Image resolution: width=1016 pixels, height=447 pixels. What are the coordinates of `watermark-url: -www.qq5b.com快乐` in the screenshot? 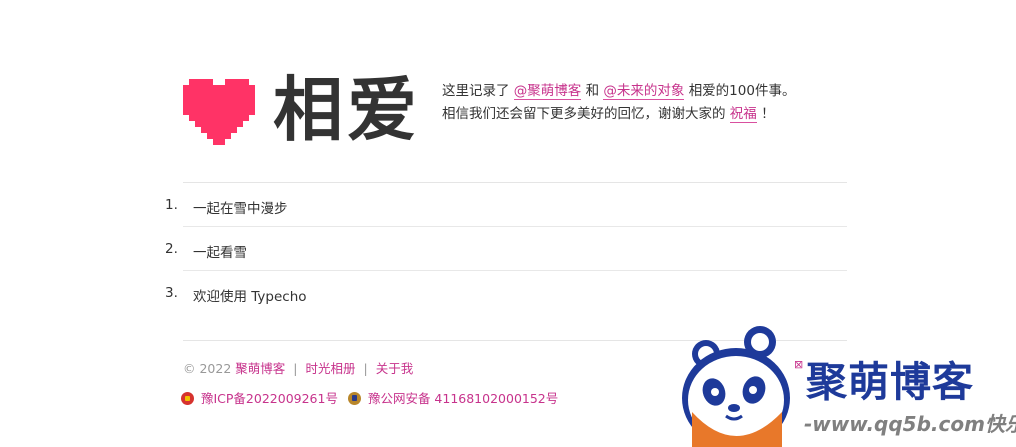 It's located at (910, 424).